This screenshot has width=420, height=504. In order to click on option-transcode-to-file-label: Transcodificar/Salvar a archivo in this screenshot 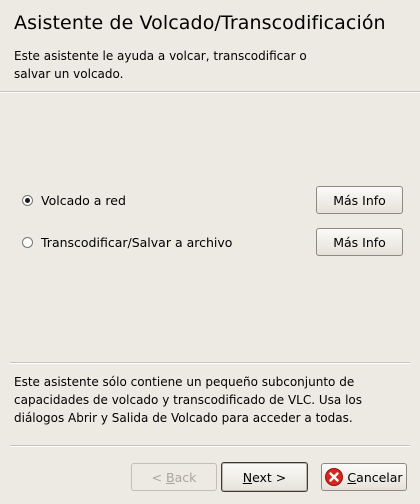, I will do `click(137, 242)`.